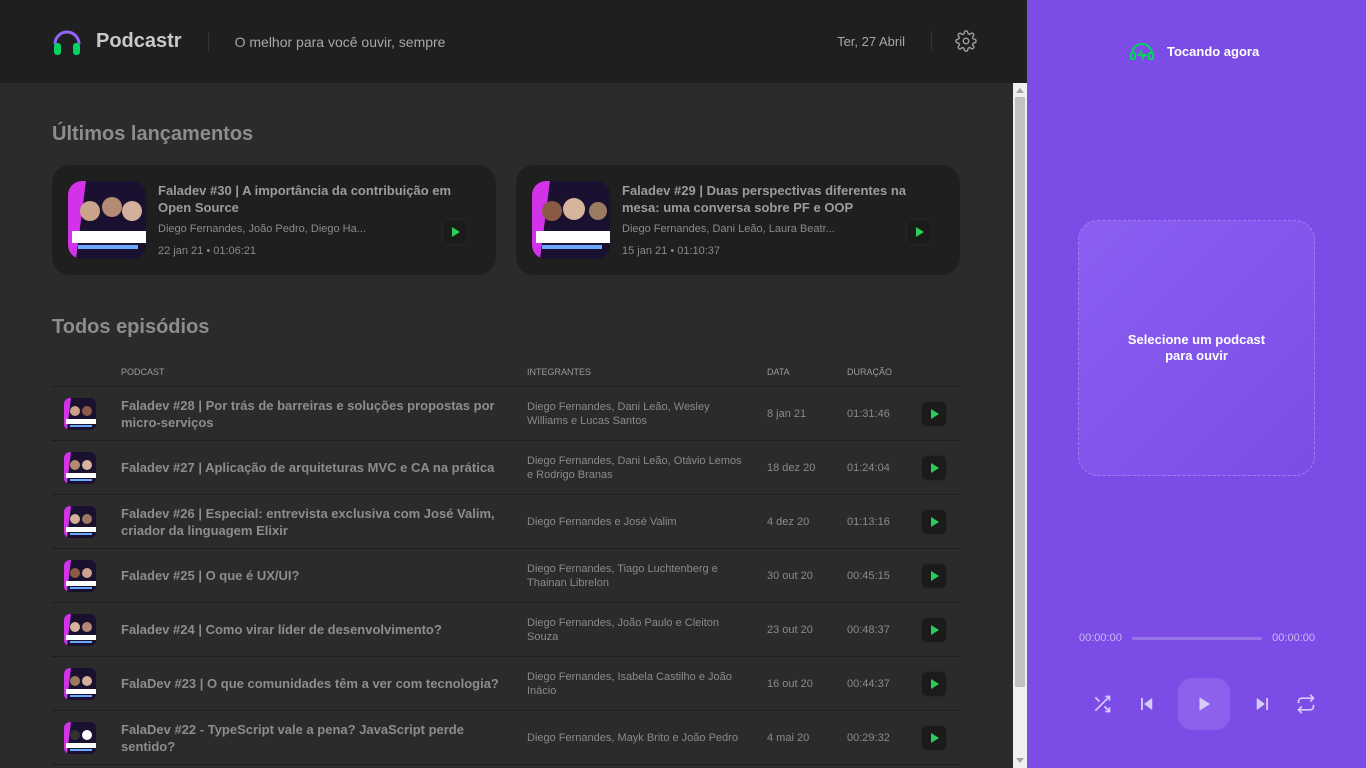 The image size is (1366, 768). Describe the element at coordinates (1197, 638) in the screenshot. I see `progress-bar` at that location.